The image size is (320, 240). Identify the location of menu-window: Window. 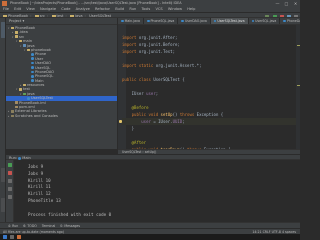
(175, 9).